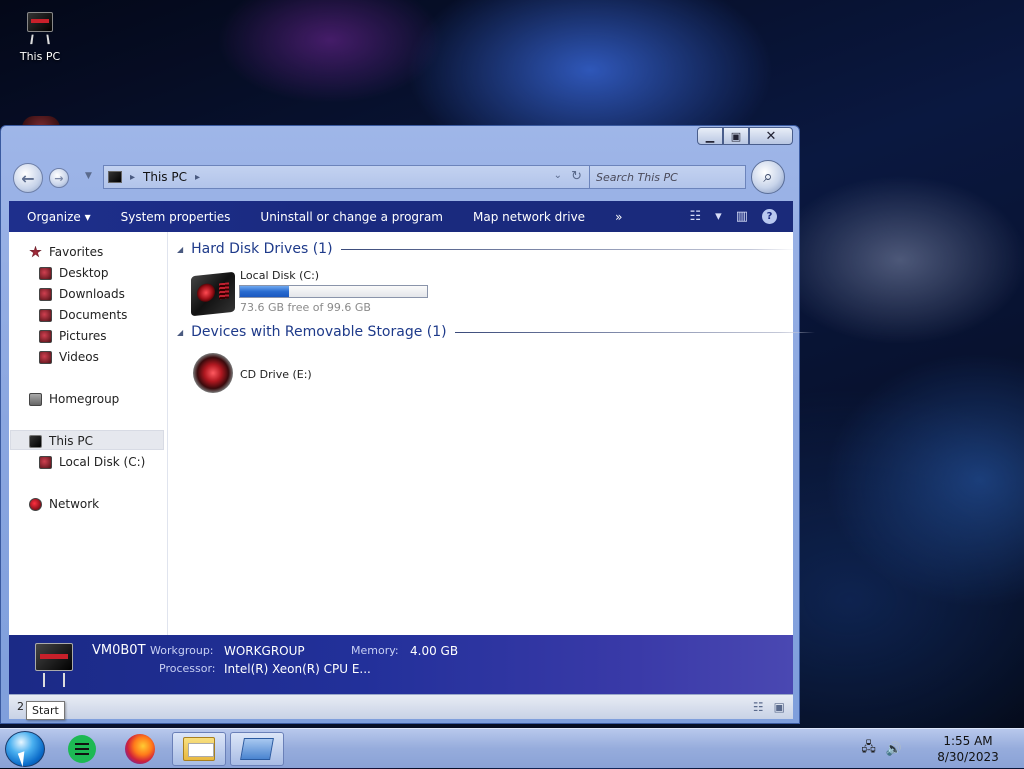 The height and width of the screenshot is (769, 1024). I want to click on breadcrumb-this-pc: This PC, so click(165, 177).